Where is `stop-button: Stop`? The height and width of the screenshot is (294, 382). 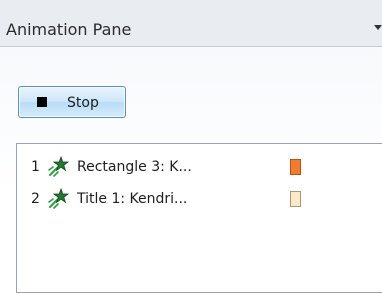
stop-button: Stop is located at coordinates (72, 102).